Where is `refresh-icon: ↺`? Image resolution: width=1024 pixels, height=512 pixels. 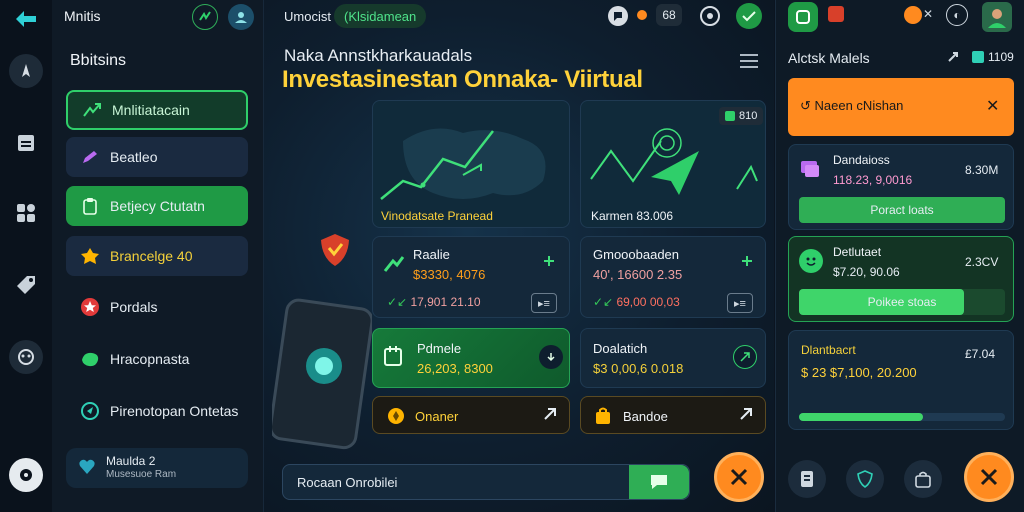 refresh-icon: ↺ is located at coordinates (807, 105).